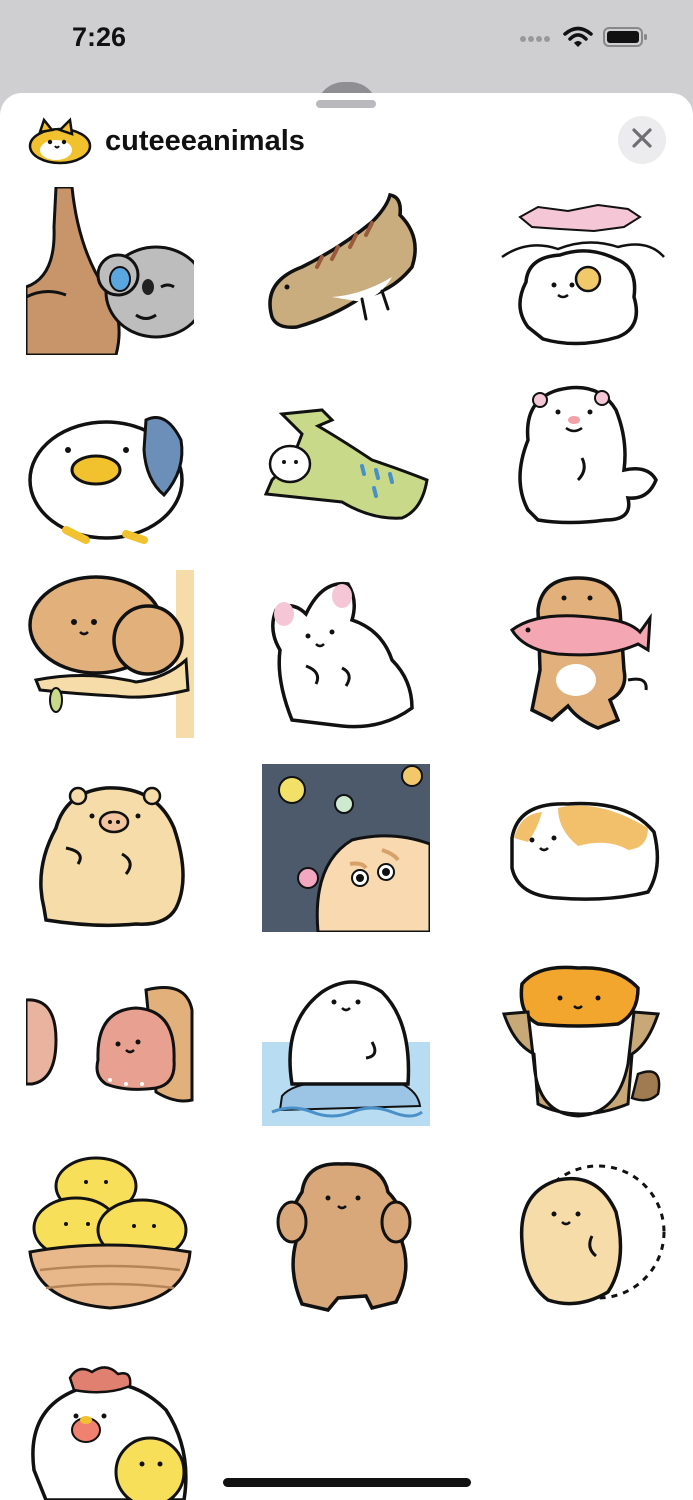 This screenshot has width=693, height=1500. What do you see at coordinates (346, 848) in the screenshot?
I see `hamster-bubbles-sticker` at bounding box center [346, 848].